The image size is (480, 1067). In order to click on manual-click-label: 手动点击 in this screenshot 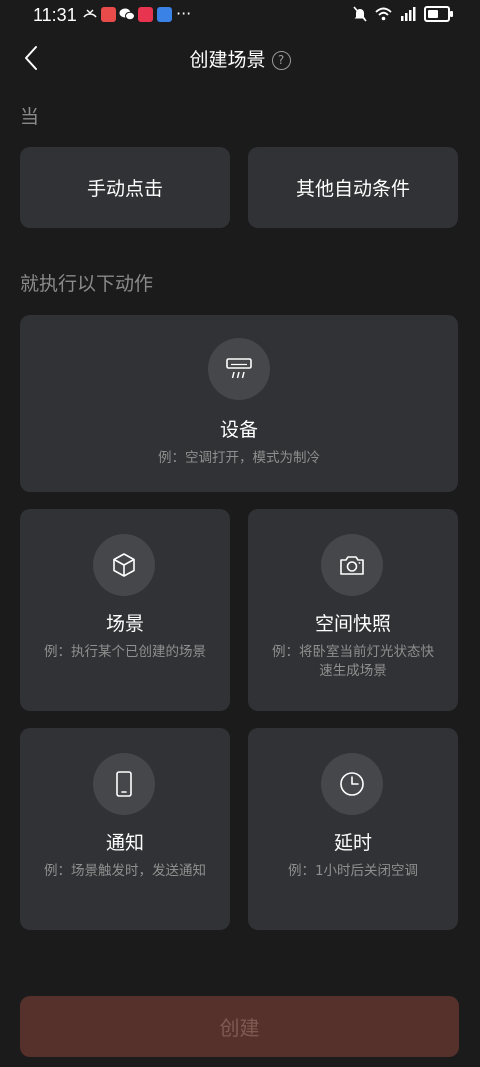, I will do `click(124, 189)`.